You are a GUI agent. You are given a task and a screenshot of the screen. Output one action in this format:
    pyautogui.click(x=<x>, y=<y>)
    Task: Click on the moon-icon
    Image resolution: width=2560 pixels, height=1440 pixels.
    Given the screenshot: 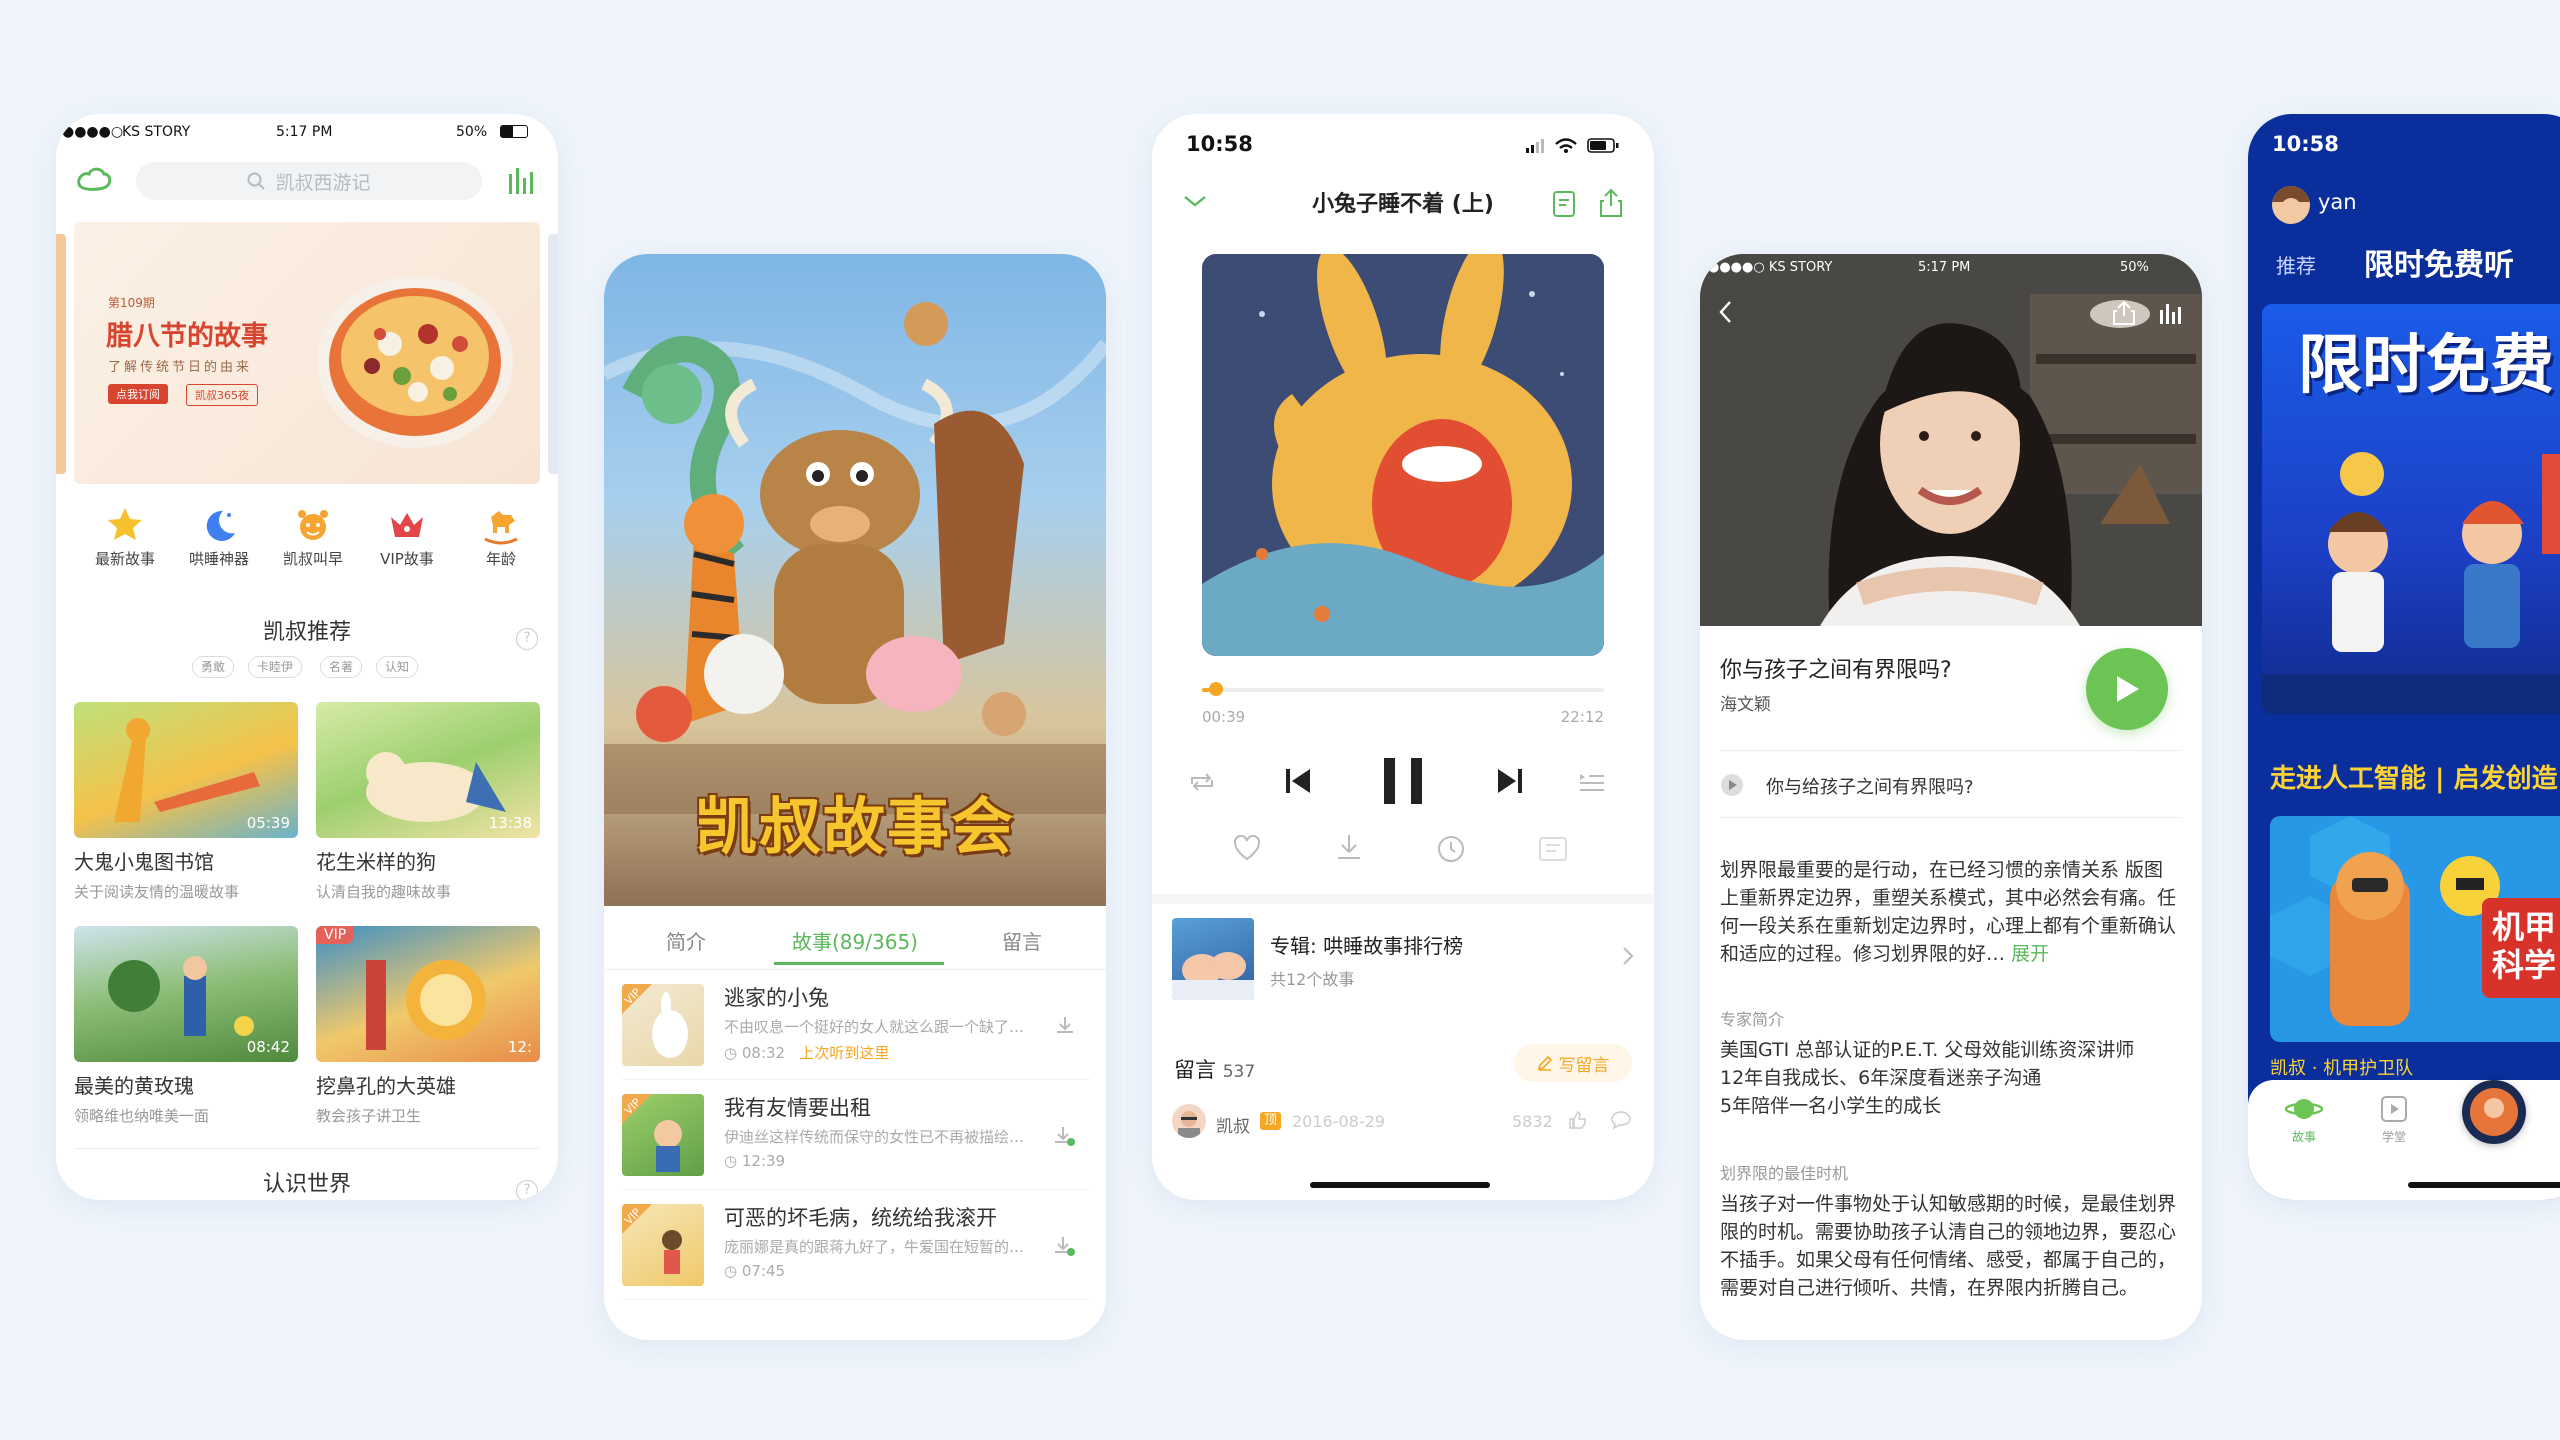 What is the action you would take?
    pyautogui.click(x=219, y=525)
    